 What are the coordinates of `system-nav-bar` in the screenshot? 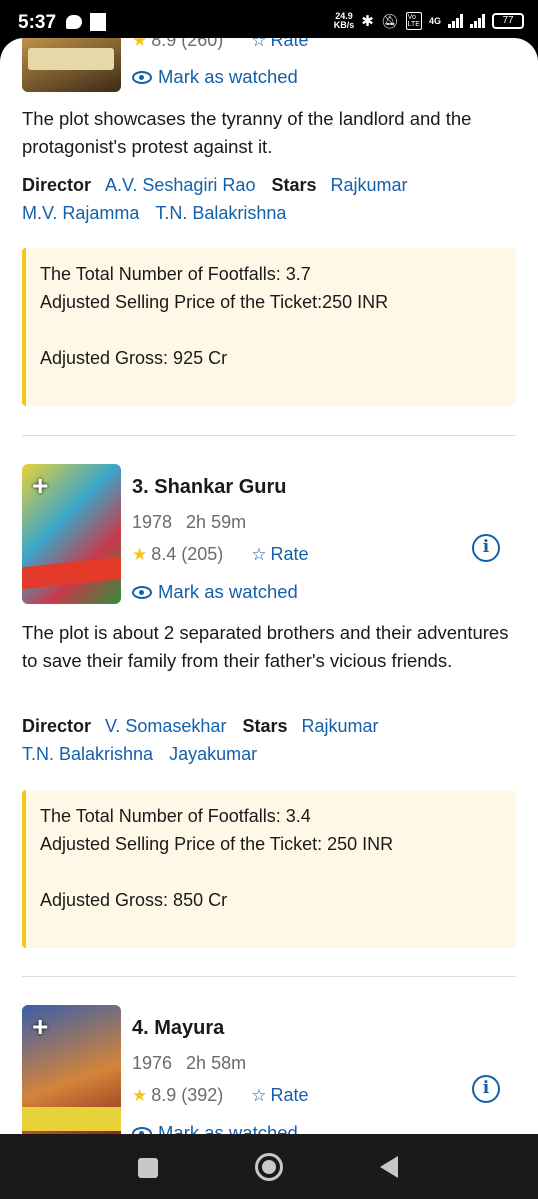 It's located at (269, 1166).